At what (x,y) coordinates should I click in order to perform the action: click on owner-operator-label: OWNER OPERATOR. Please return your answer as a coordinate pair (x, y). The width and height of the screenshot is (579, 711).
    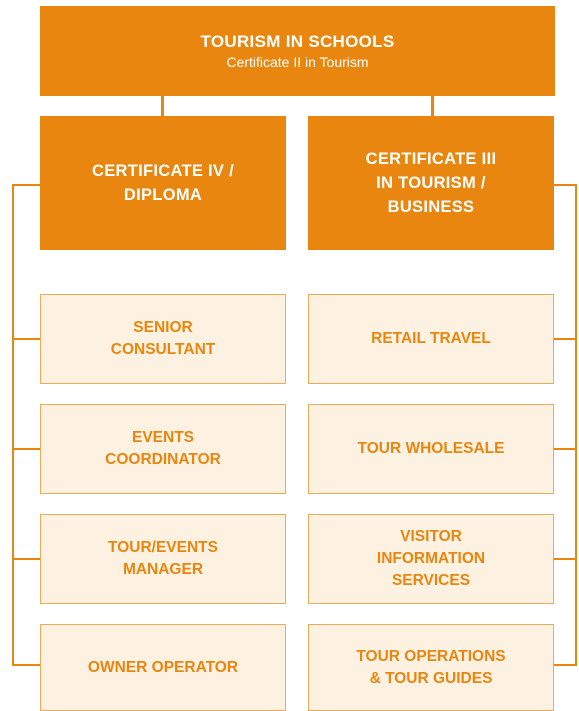
    Looking at the image, I should click on (163, 667).